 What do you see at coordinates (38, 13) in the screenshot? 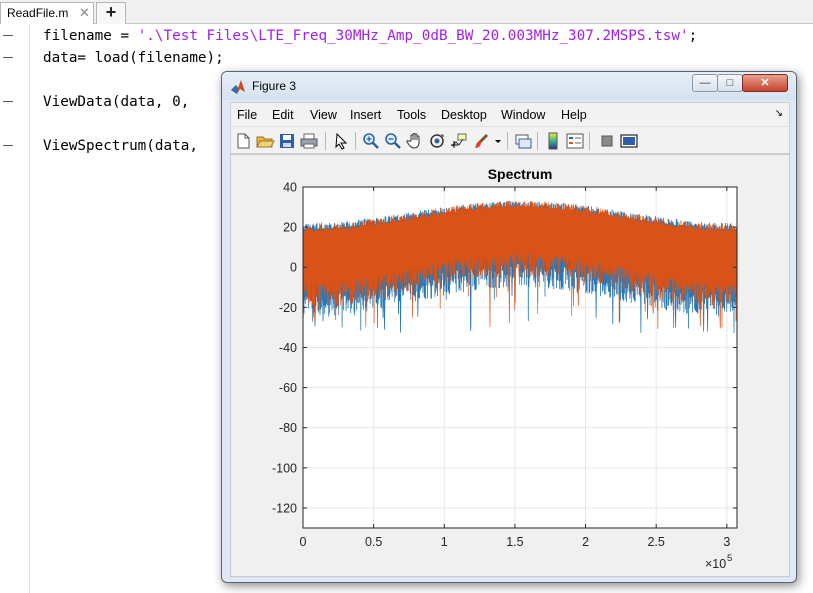
I see `tab-label: ReadFile.m` at bounding box center [38, 13].